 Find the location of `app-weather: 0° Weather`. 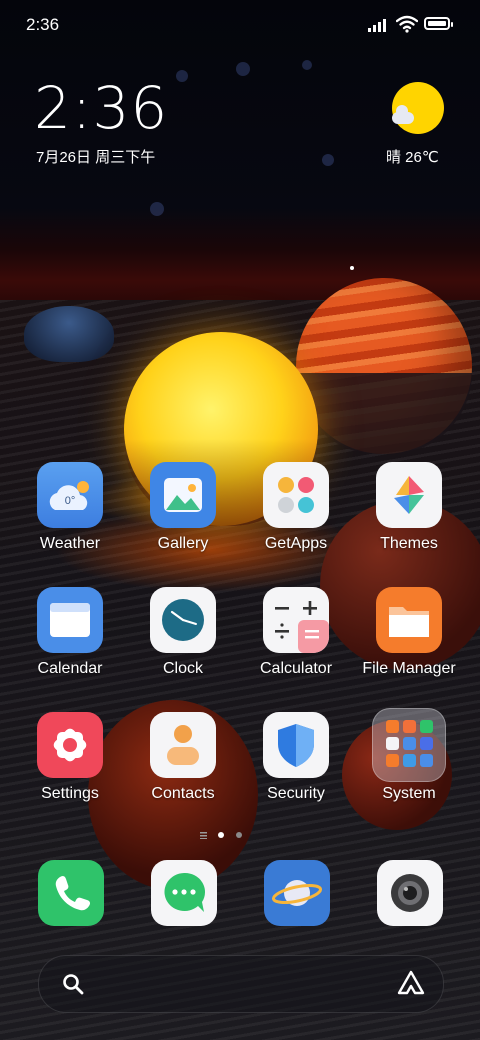

app-weather: 0° Weather is located at coordinates (70, 507).